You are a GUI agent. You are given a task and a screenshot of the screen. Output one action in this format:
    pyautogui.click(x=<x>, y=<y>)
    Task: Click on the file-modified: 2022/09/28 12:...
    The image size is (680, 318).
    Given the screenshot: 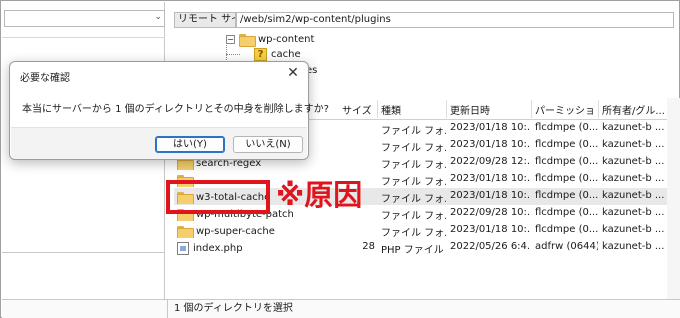 What is the action you would take?
    pyautogui.click(x=490, y=161)
    